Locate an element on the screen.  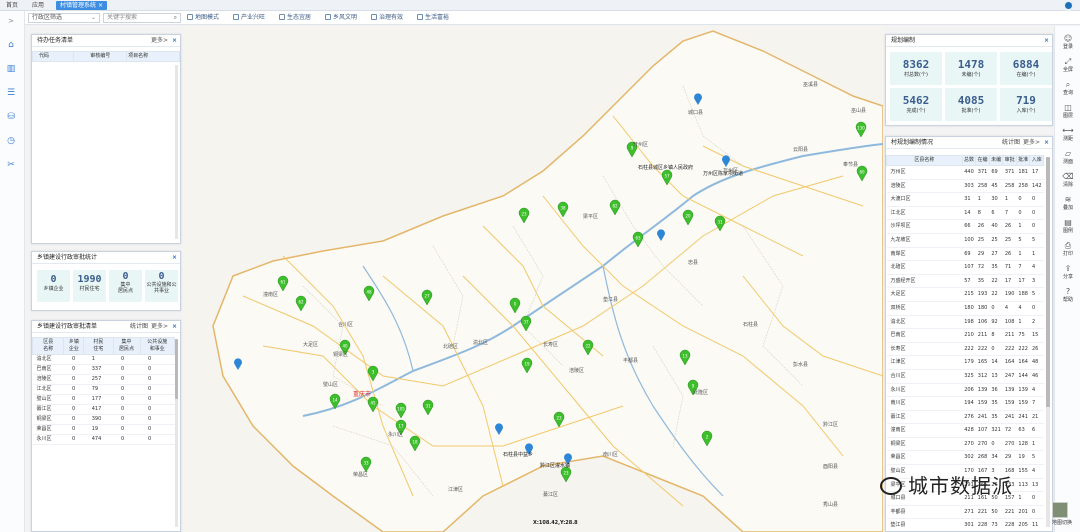
table-cell: 13 is located at coordinates (1036, 485).